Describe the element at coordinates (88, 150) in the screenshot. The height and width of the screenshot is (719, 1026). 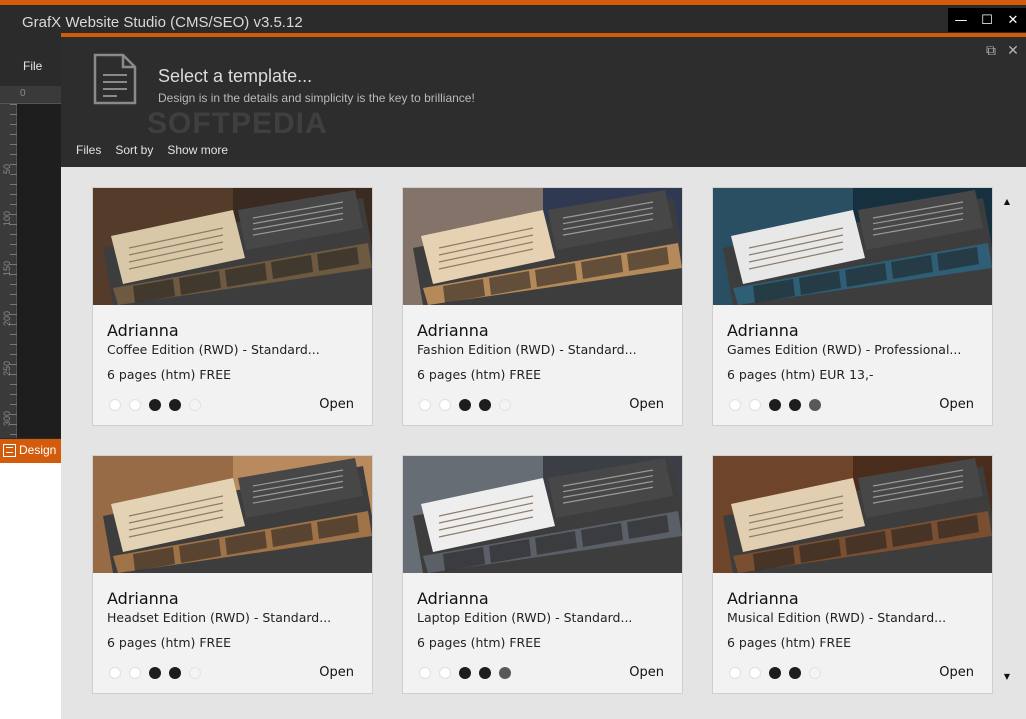
I see `menu-files: Files` at that location.